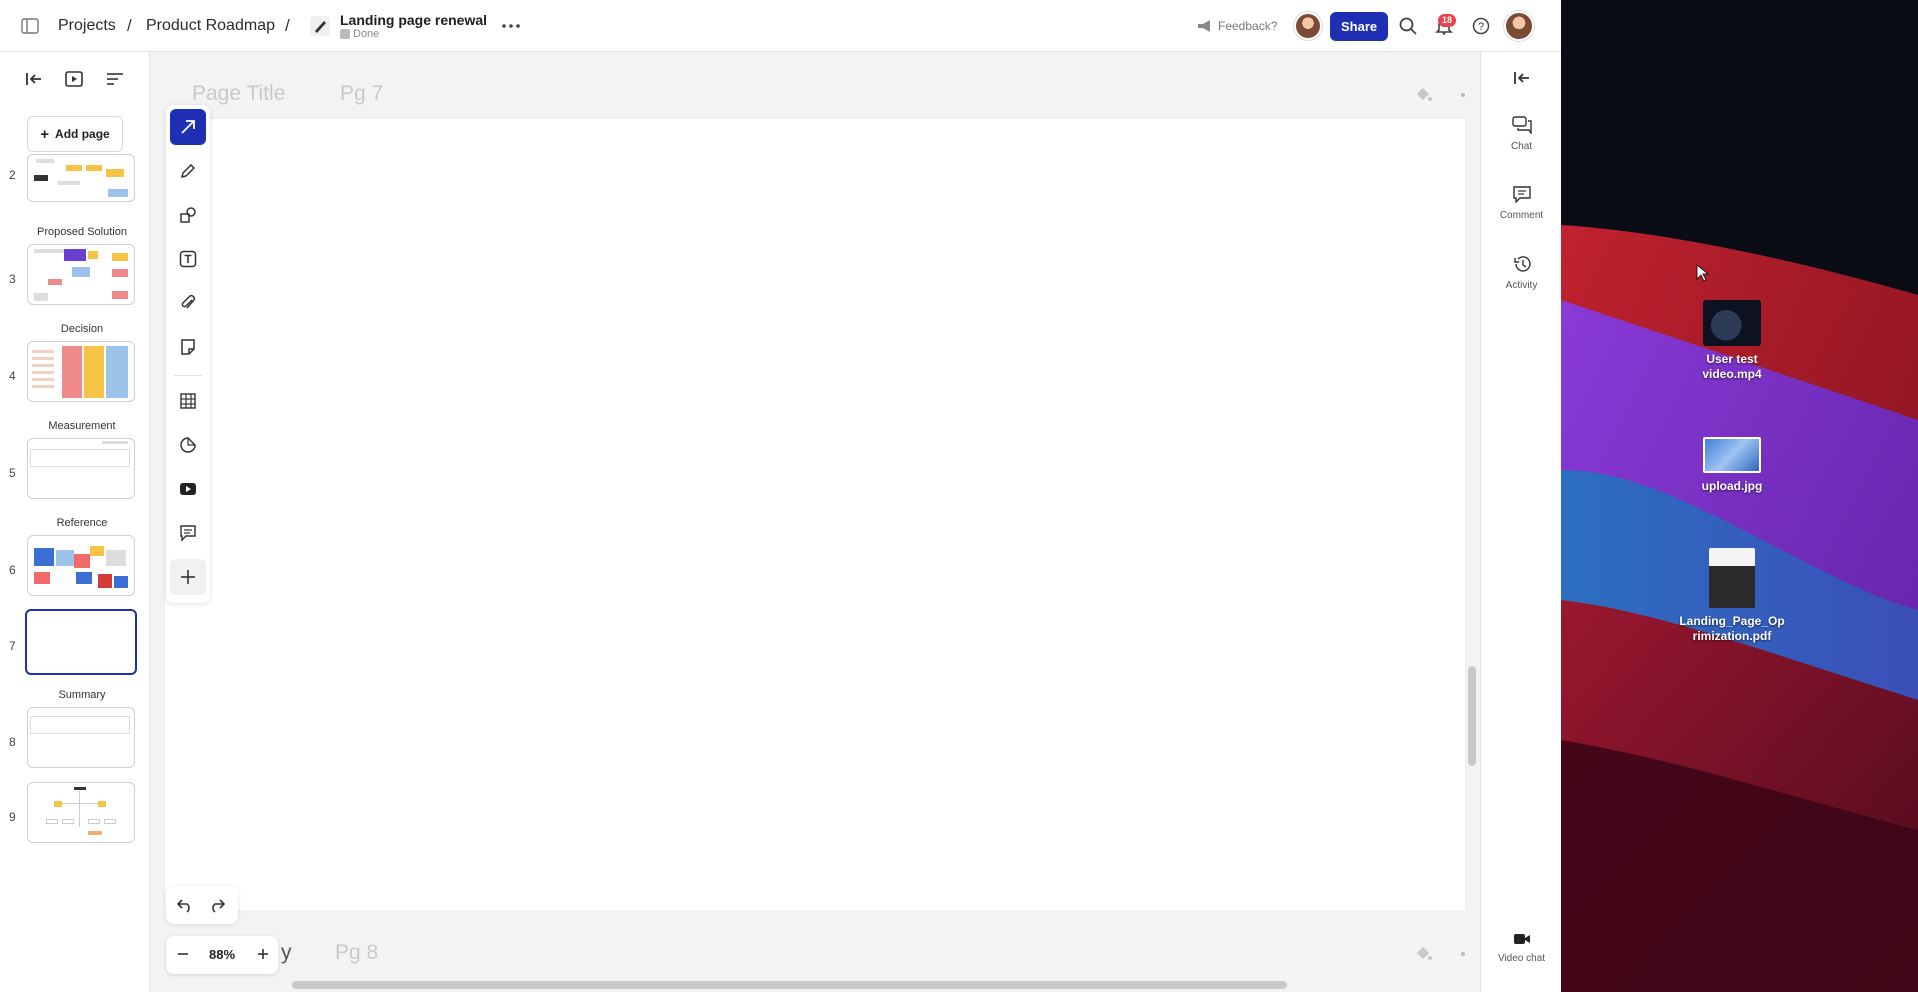 The image size is (1918, 992). Describe the element at coordinates (366, 34) in the screenshot. I see `document-status: Done` at that location.